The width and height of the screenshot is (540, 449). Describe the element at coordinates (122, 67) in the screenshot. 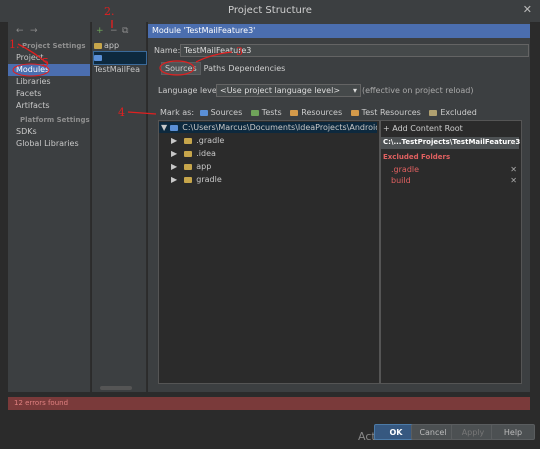

I see `annotation-marks` at that location.